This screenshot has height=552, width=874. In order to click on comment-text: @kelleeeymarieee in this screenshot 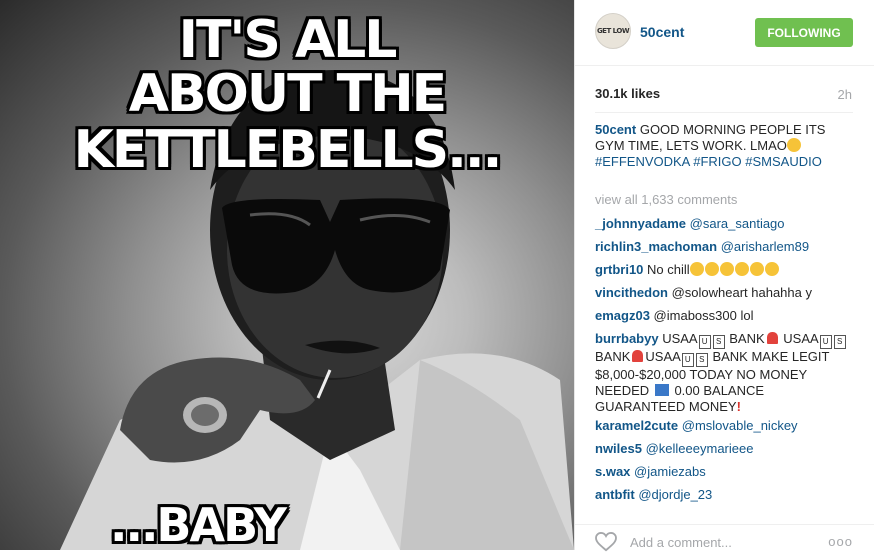, I will do `click(700, 448)`.